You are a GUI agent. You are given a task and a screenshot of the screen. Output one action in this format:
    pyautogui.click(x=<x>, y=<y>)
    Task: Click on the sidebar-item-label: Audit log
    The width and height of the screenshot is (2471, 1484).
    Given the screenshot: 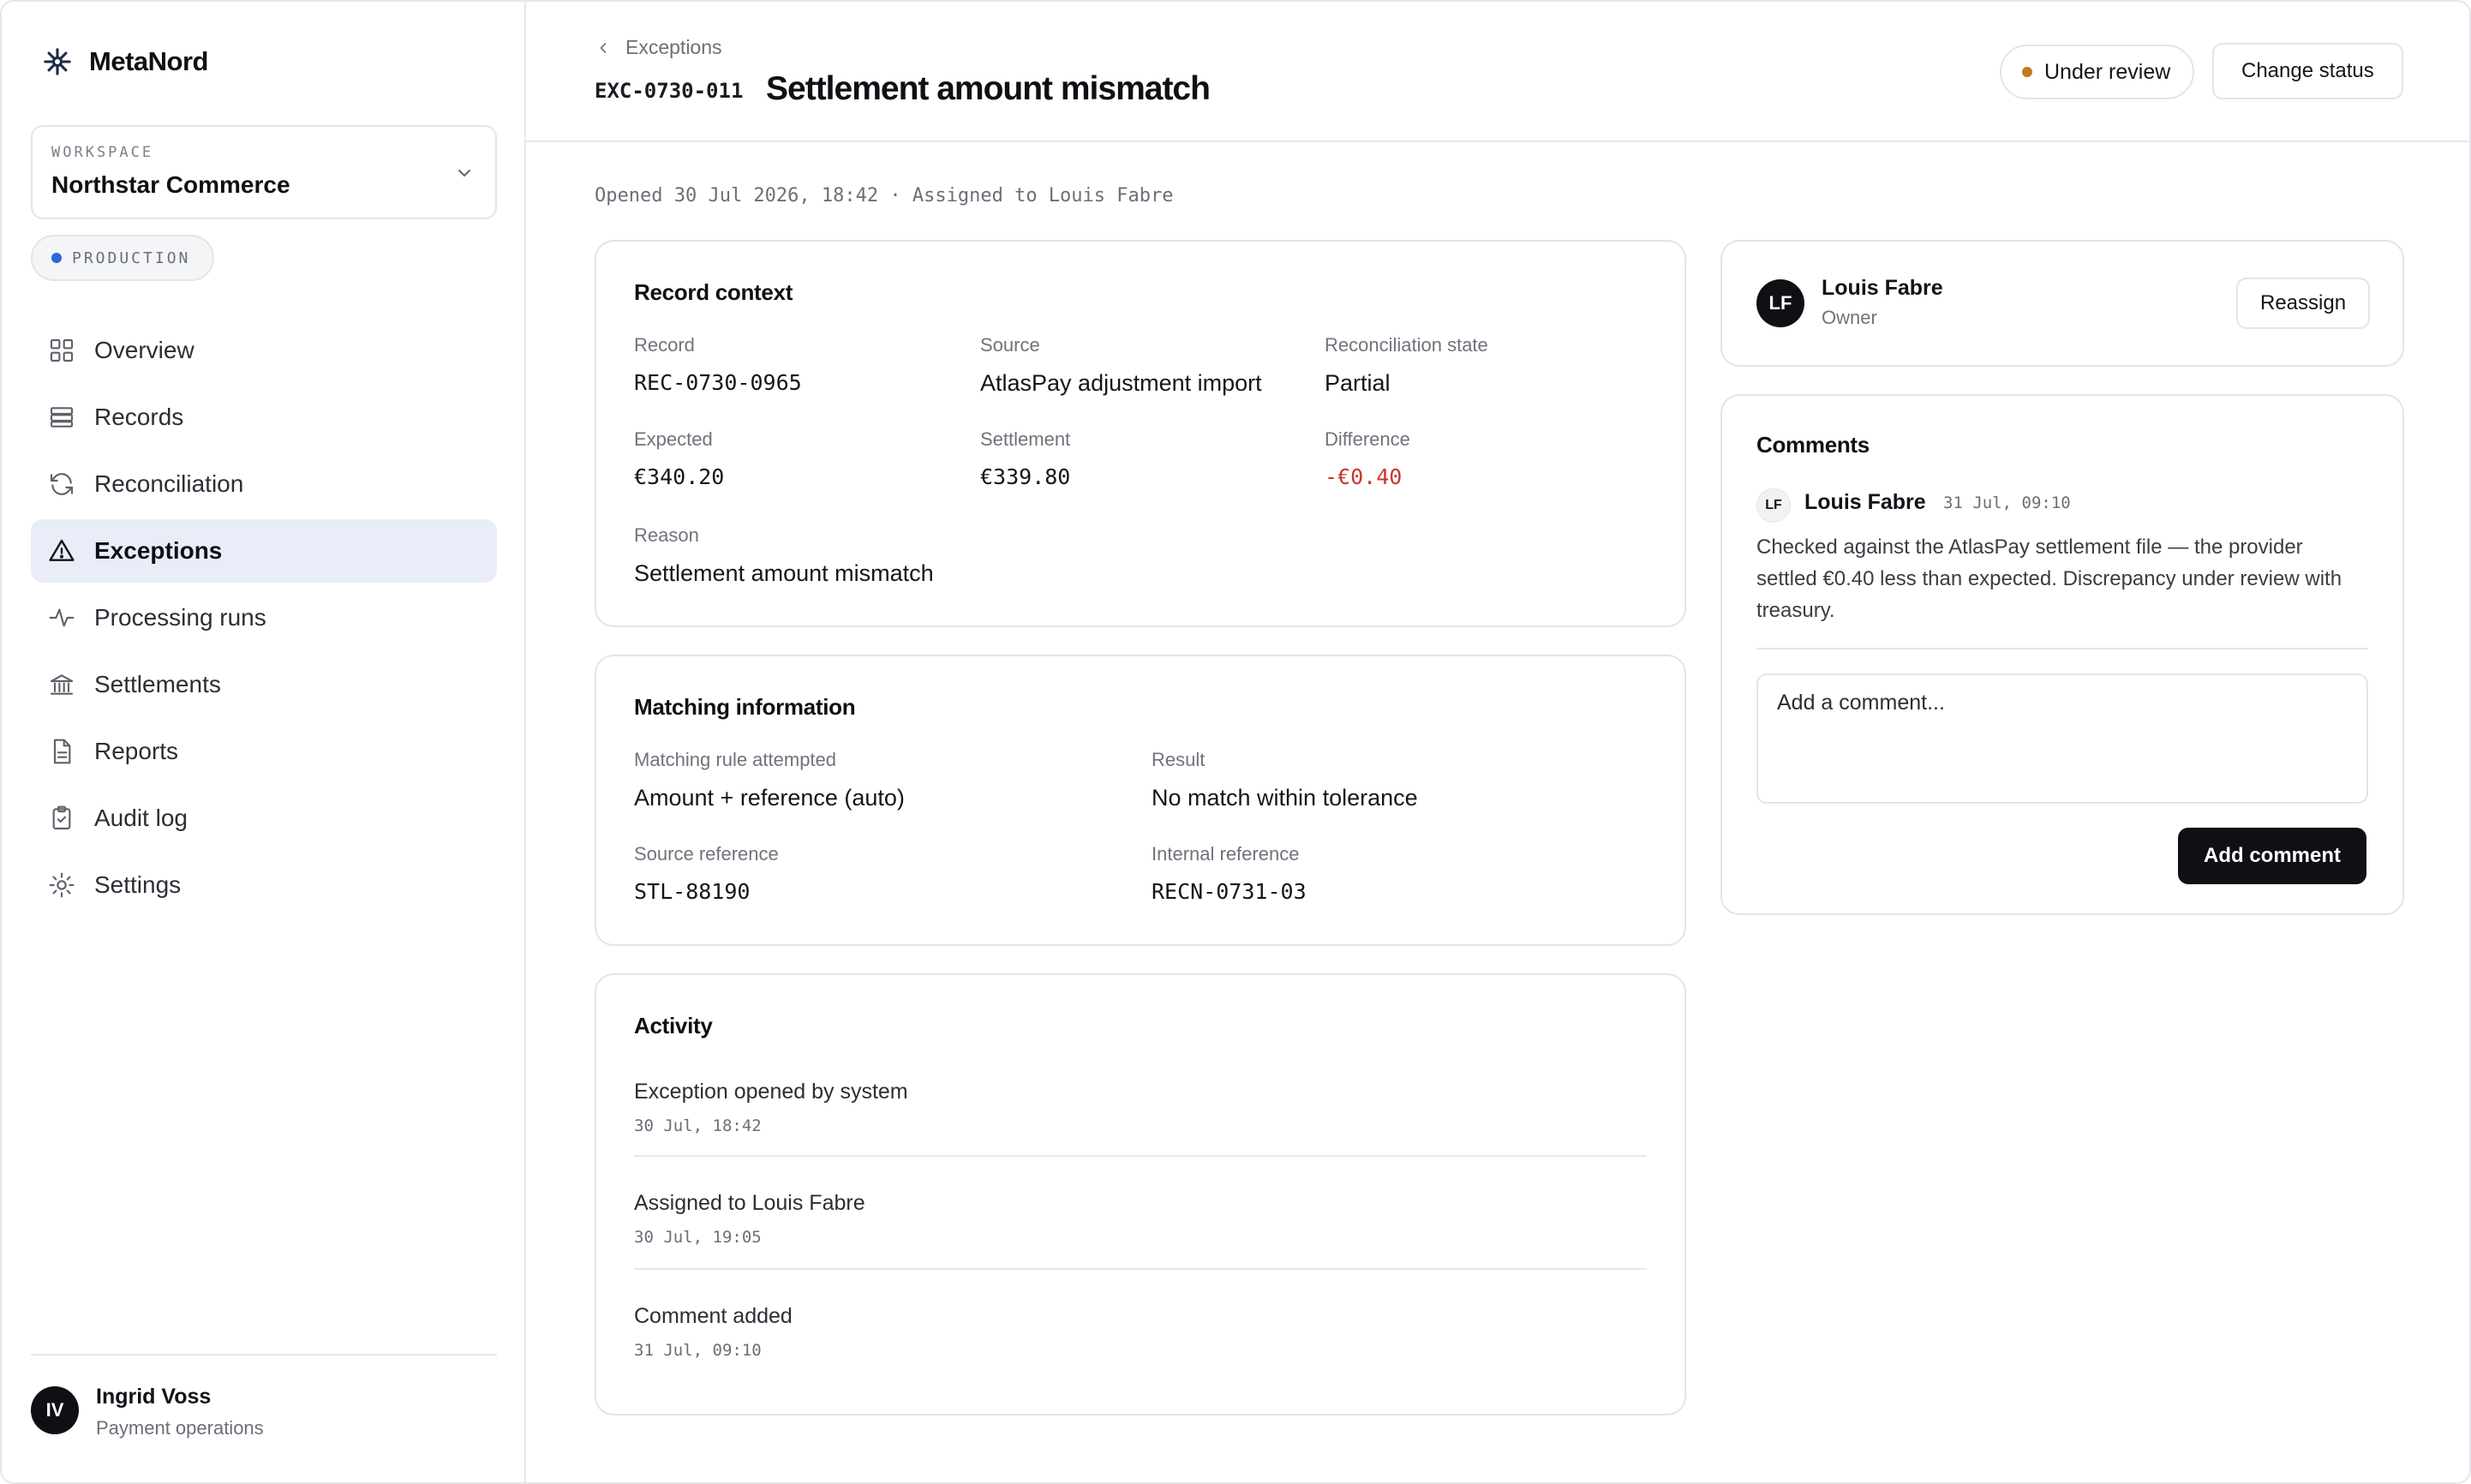 What is the action you would take?
    pyautogui.click(x=141, y=818)
    